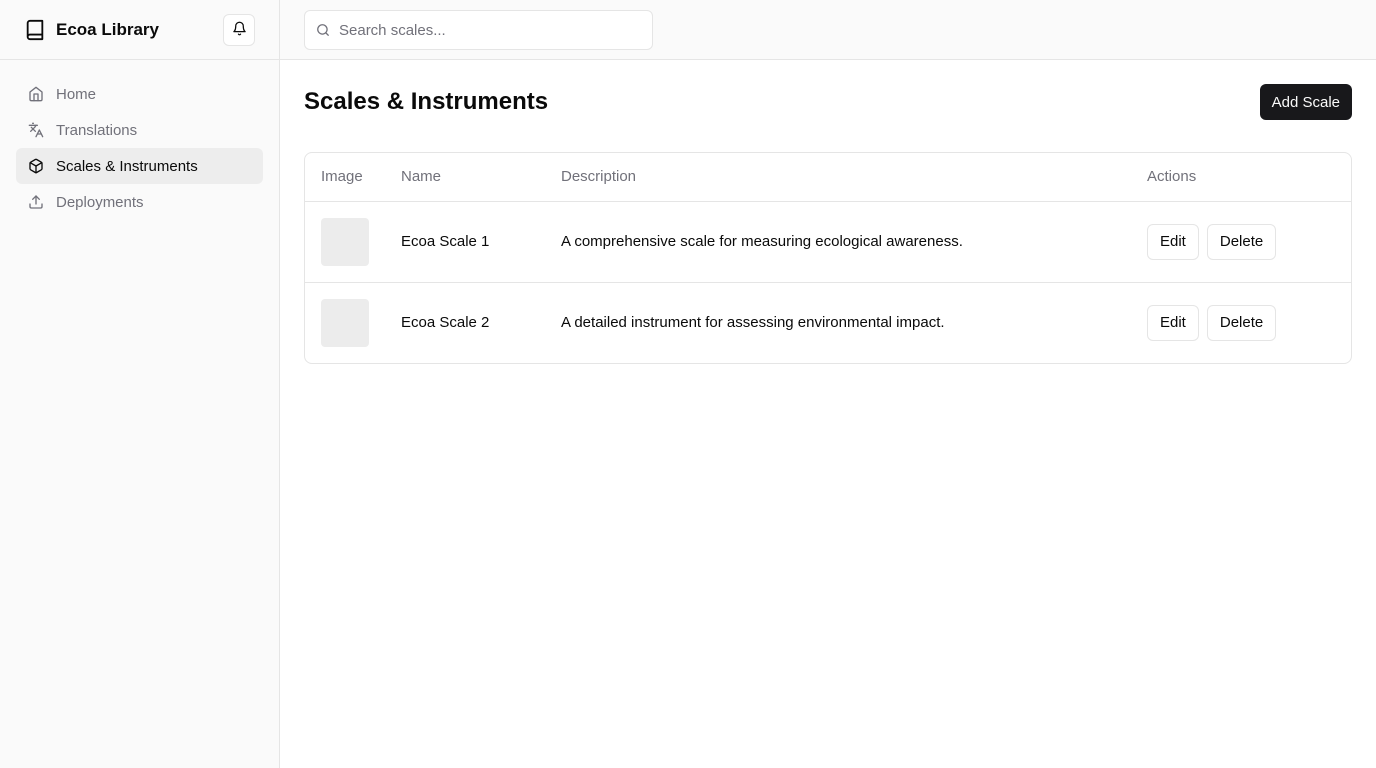  Describe the element at coordinates (36, 130) in the screenshot. I see `languages-icon` at that location.